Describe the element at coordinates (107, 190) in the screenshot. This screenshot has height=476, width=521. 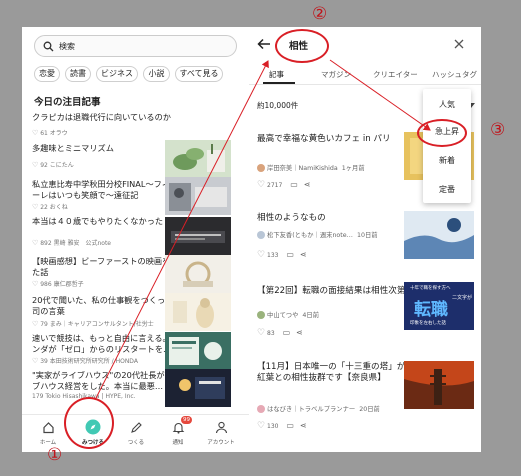
I see `article-title: 私立恵比寿中学秋田分校FINAL～フィナーレはいつも笑顔で～遠征記` at that location.